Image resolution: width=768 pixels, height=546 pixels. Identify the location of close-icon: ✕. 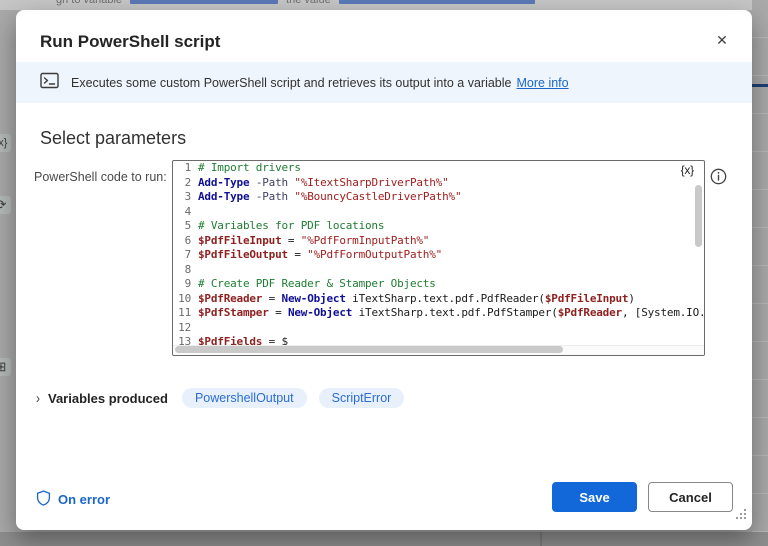
(722, 40).